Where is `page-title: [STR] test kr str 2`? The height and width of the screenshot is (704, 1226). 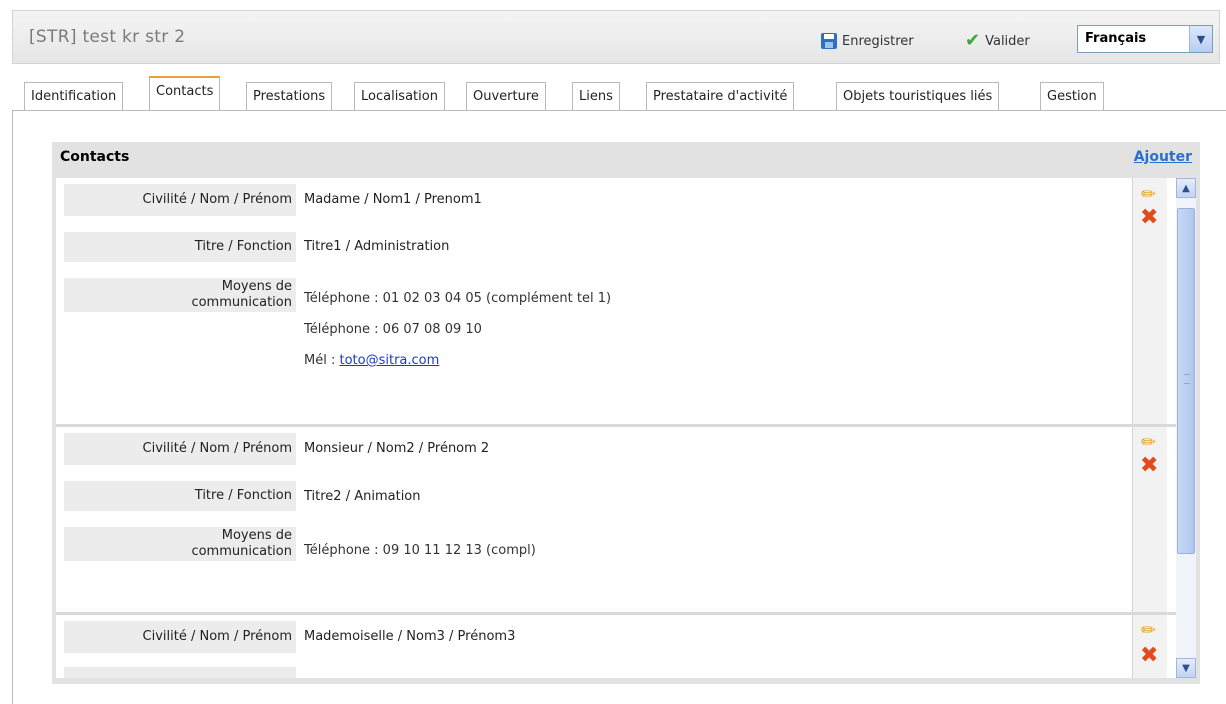
page-title: [STR] test kr str 2 is located at coordinates (107, 37).